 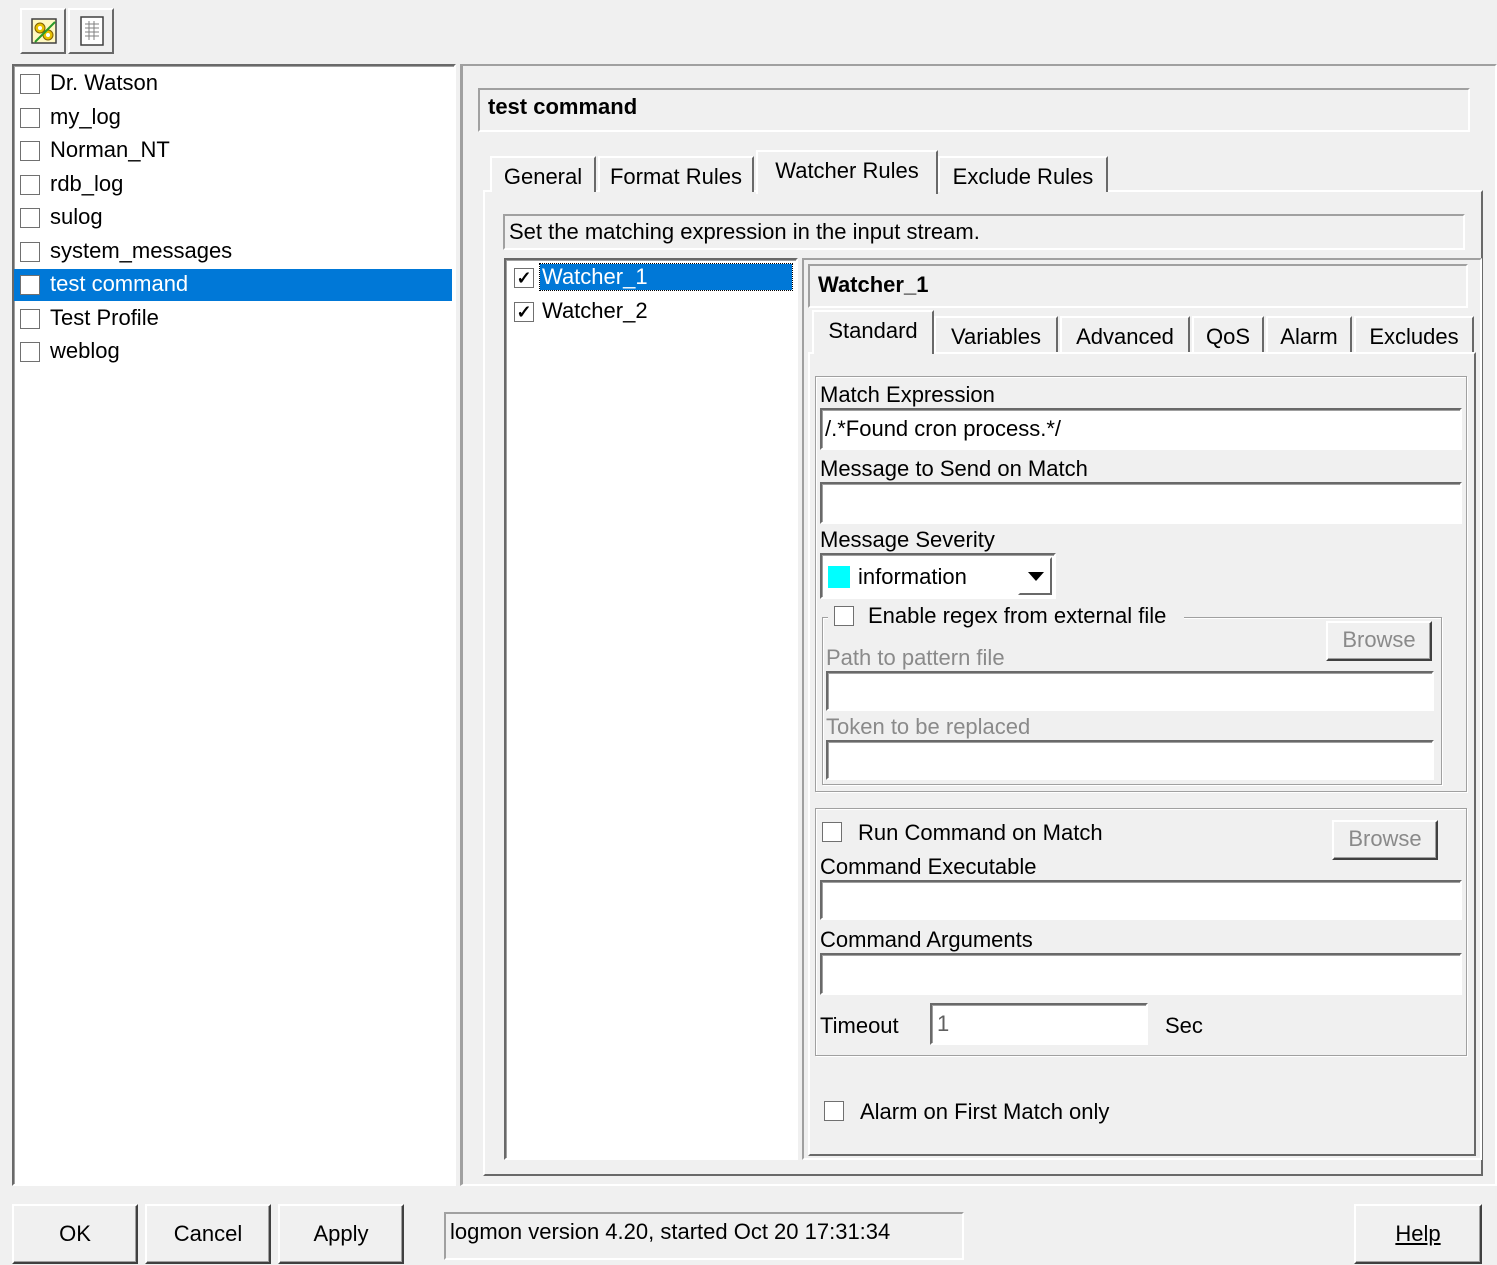 What do you see at coordinates (208, 1234) in the screenshot?
I see `cancel-button: Cancel` at bounding box center [208, 1234].